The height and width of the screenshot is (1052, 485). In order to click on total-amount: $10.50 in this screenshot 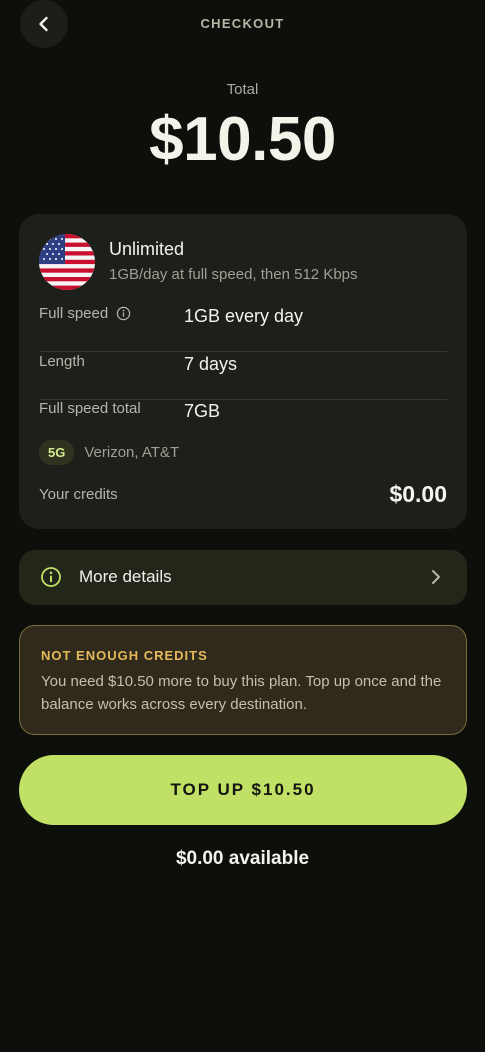, I will do `click(242, 139)`.